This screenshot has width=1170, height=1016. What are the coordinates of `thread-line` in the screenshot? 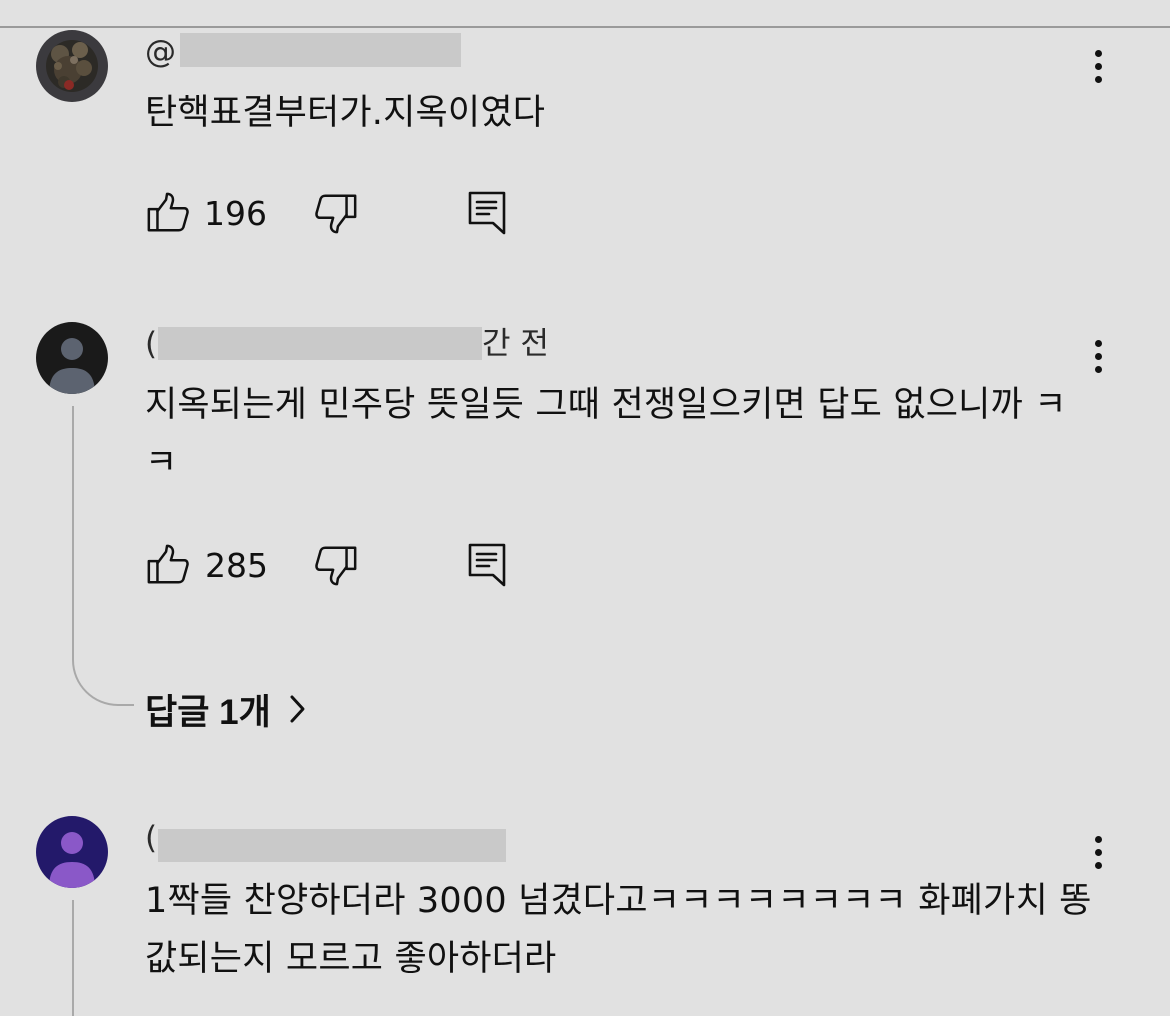 It's located at (73, 958).